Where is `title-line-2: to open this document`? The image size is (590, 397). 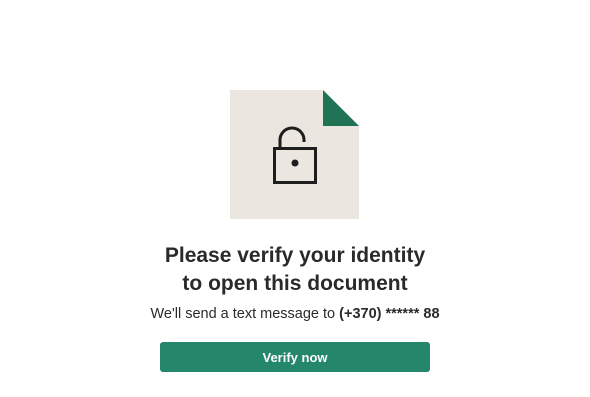
title-line-2: to open this document is located at coordinates (295, 283).